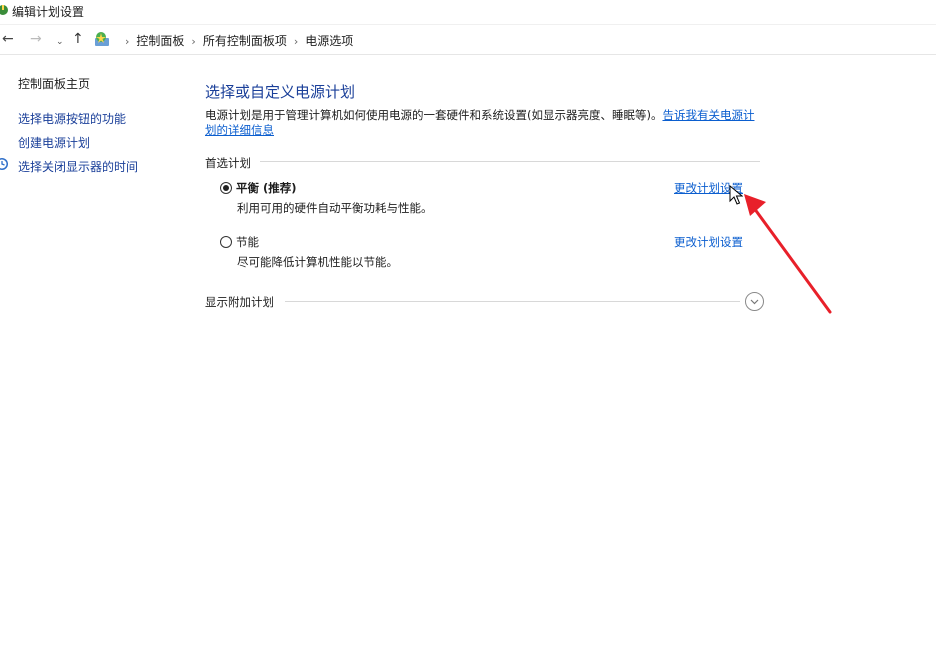 Image resolution: width=936 pixels, height=662 pixels. Describe the element at coordinates (160, 40) in the screenshot. I see `breadcrumb-control-panel: 控制面板` at that location.